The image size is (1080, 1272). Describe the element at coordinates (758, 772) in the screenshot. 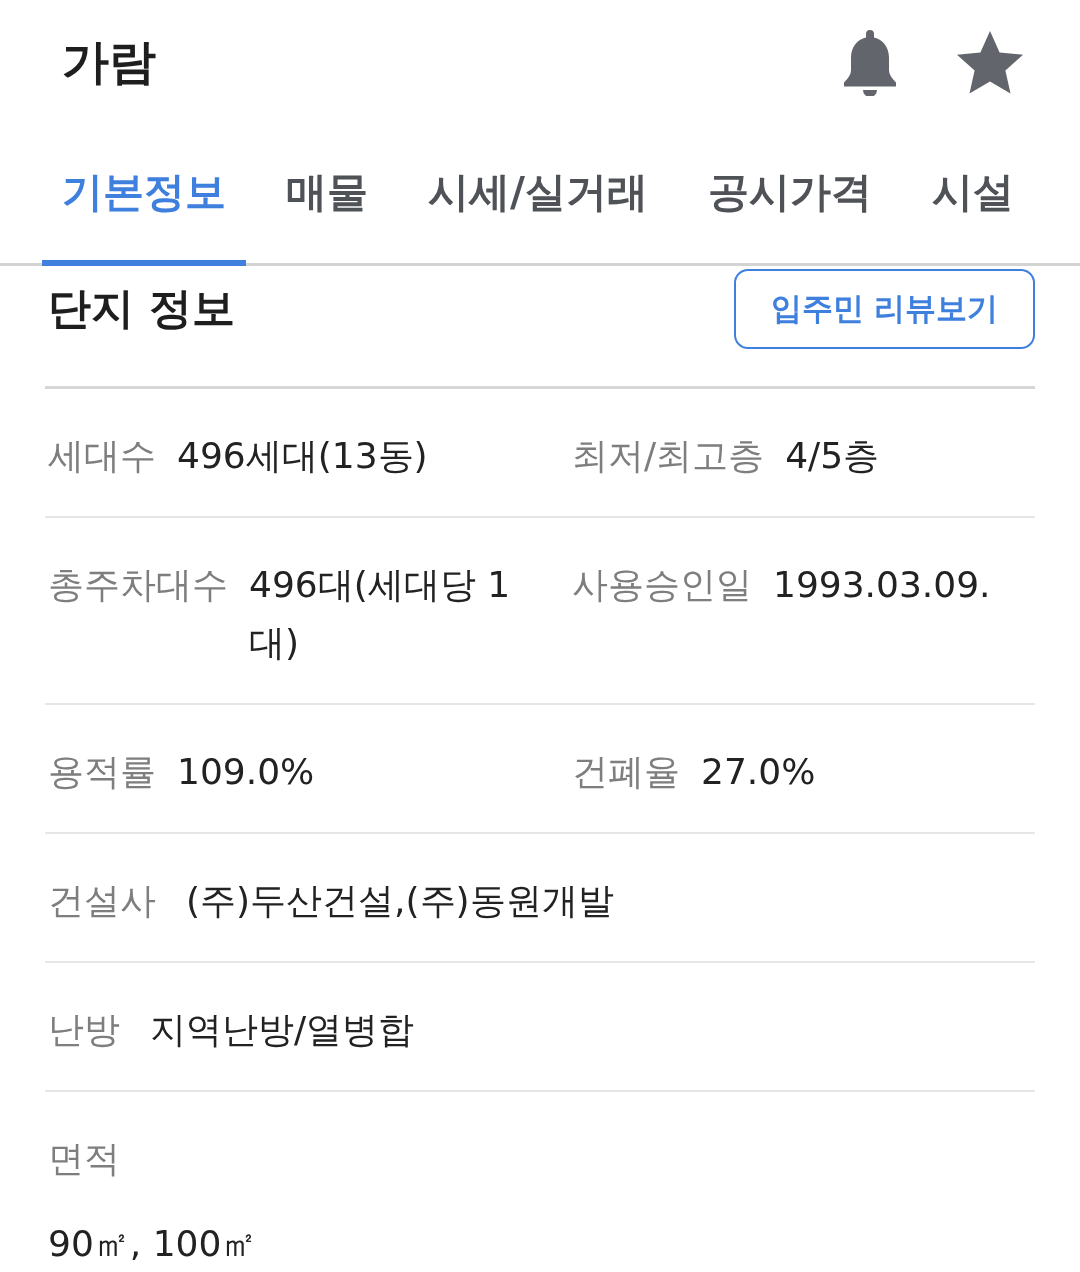

I see `info-value: 27.0%` at that location.